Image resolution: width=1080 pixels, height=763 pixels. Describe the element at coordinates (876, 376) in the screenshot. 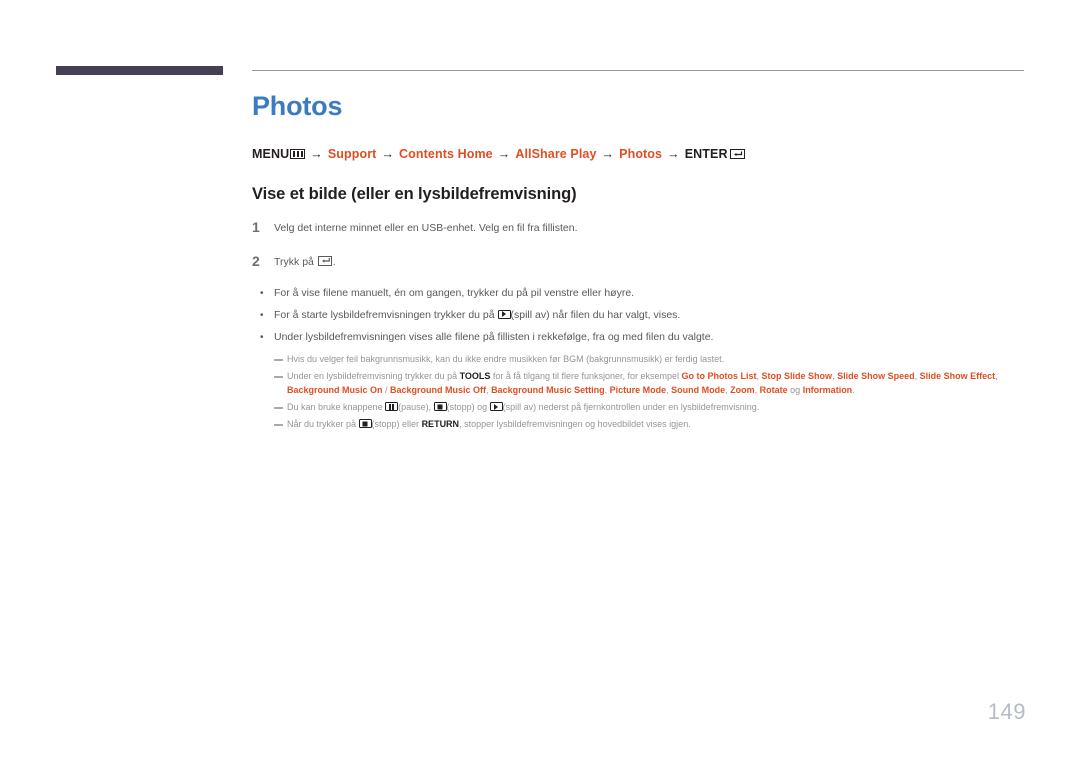

I see `menu-option-label: Slide Show Speed` at that location.